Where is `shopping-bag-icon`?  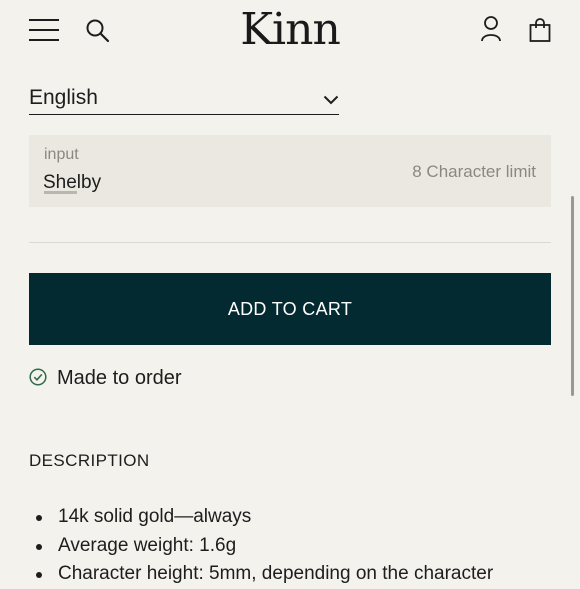 shopping-bag-icon is located at coordinates (540, 30).